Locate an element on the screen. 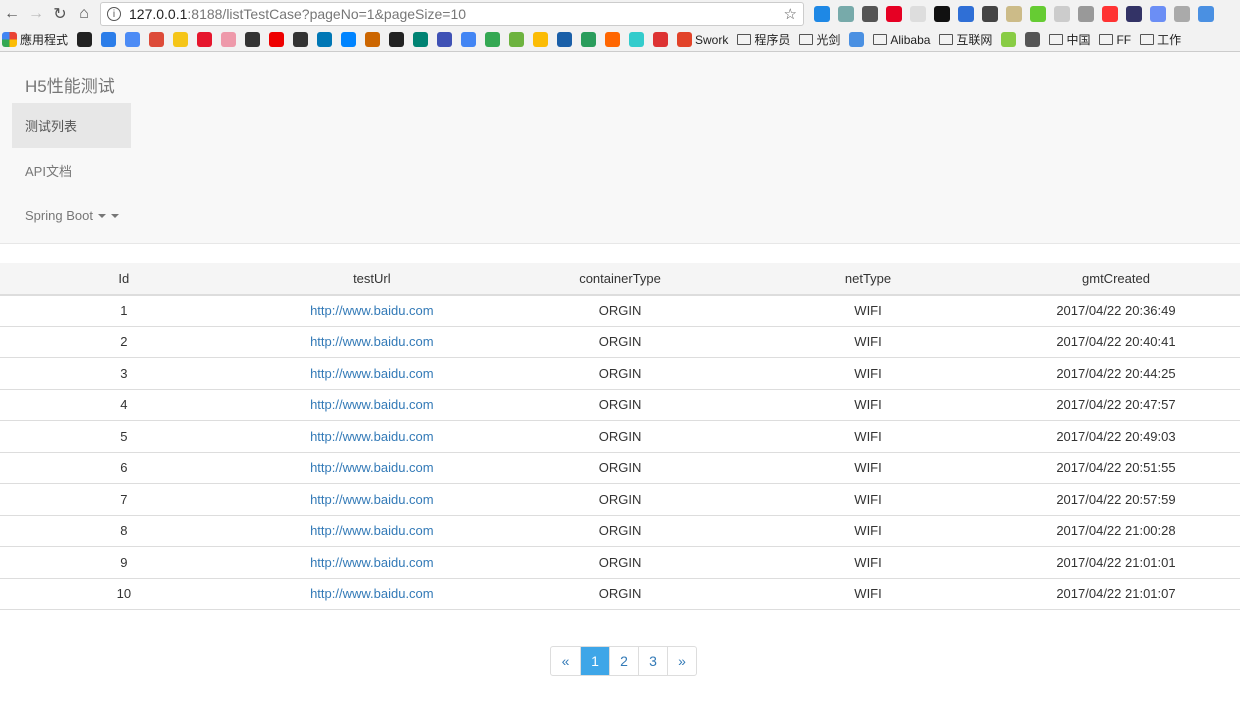  info-icon: i is located at coordinates (114, 14).